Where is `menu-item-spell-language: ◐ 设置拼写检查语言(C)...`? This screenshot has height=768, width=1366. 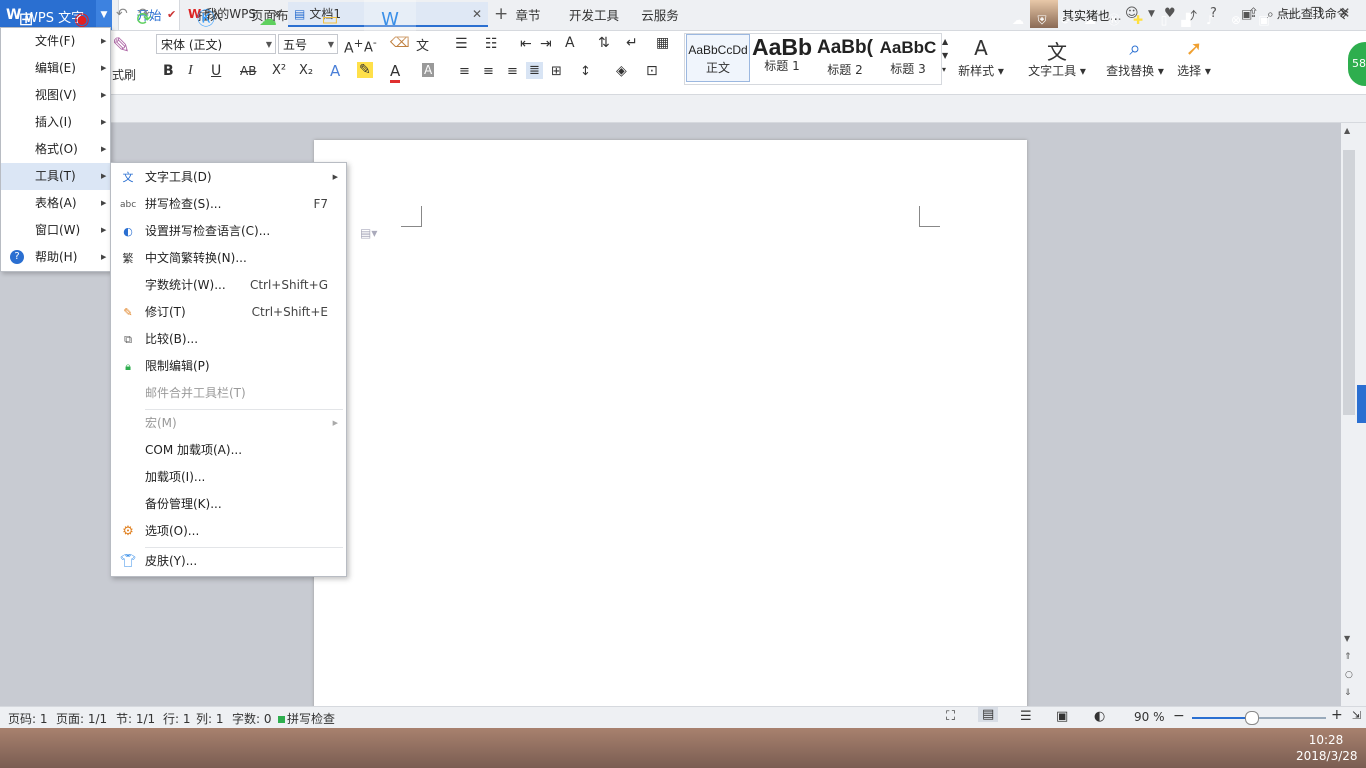 menu-item-spell-language: ◐ 设置拼写检查语言(C)... is located at coordinates (228, 231).